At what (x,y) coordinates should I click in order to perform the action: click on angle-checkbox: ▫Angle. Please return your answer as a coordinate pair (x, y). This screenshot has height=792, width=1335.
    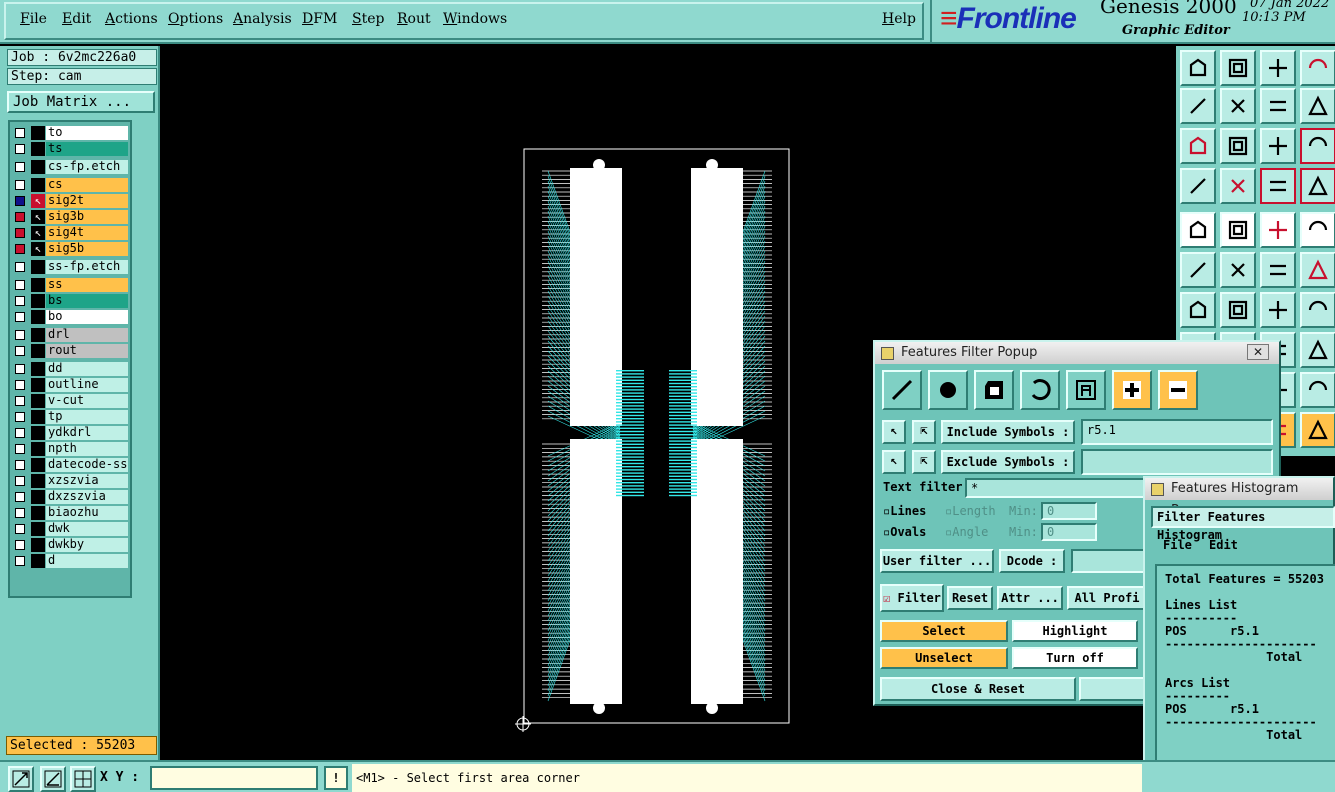
    Looking at the image, I should click on (966, 532).